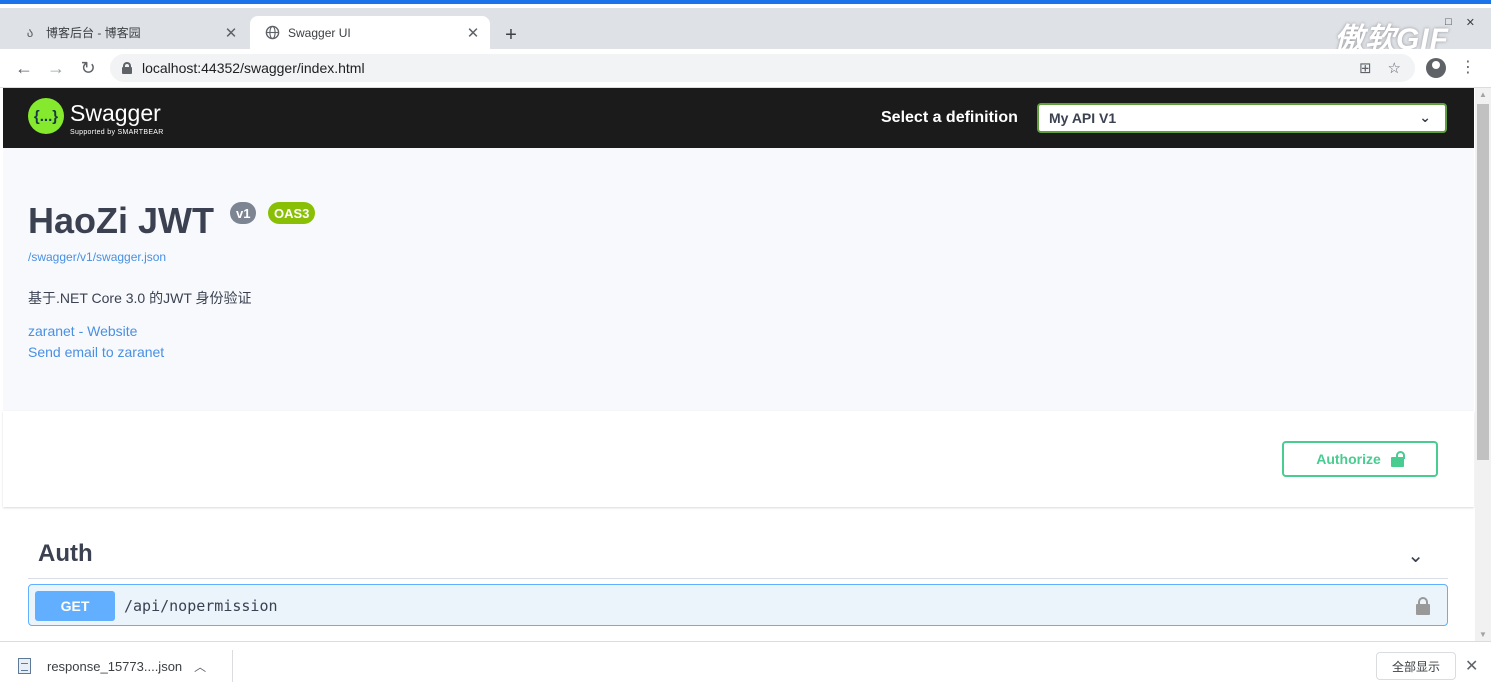 Image resolution: width=1491 pixels, height=686 pixels. I want to click on window-controls: □ ✕, so click(1460, 22).